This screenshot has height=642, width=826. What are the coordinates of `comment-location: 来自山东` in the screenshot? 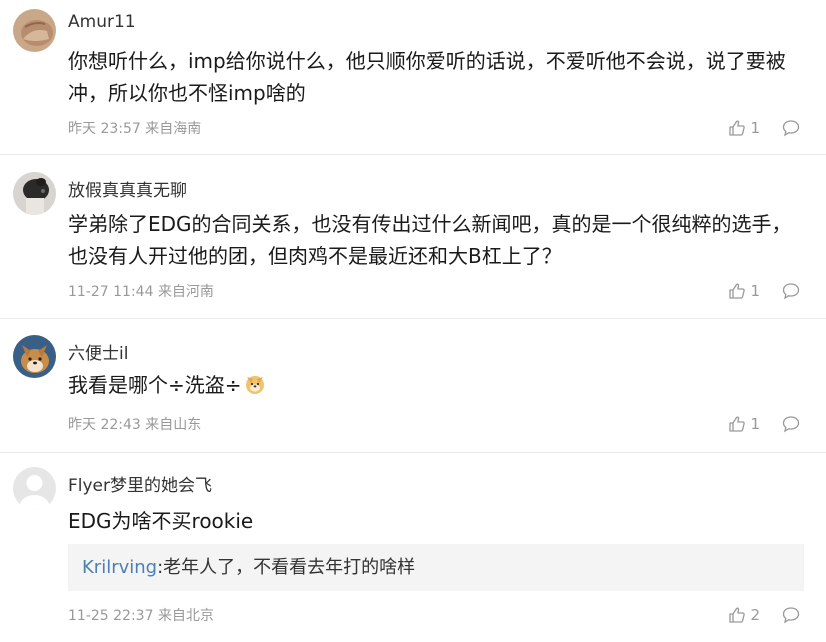 It's located at (173, 425).